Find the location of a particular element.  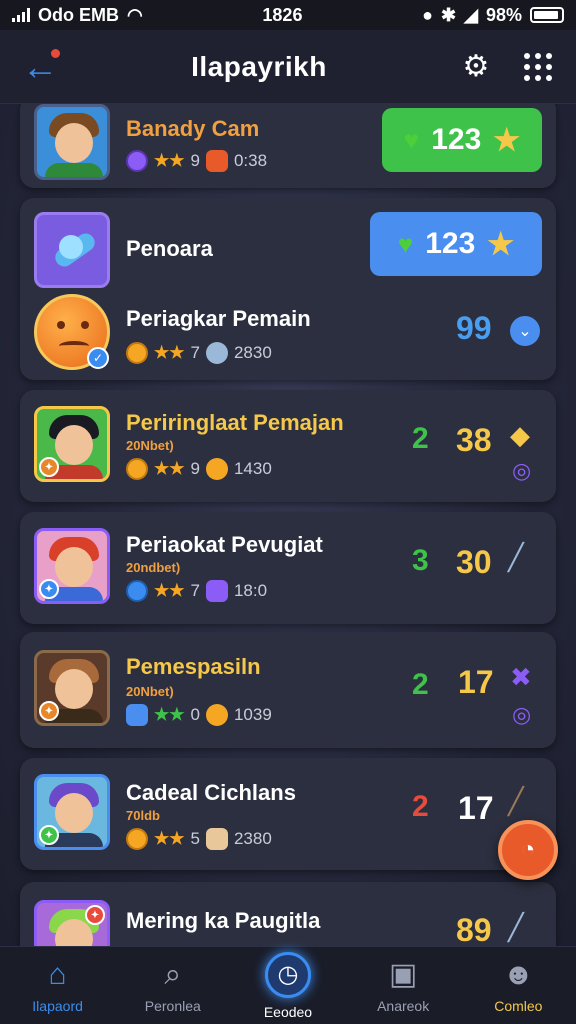

star-count: 5 is located at coordinates (195, 838).